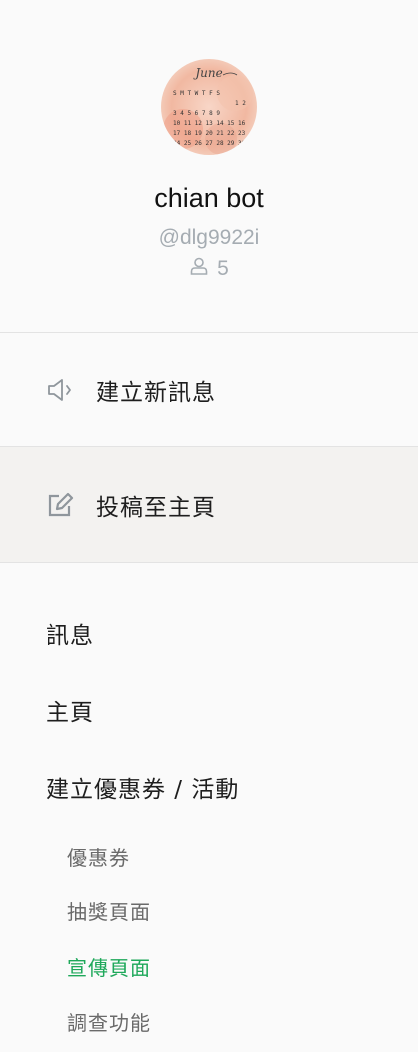 This screenshot has width=418, height=1052. I want to click on megaphone-icon, so click(61, 390).